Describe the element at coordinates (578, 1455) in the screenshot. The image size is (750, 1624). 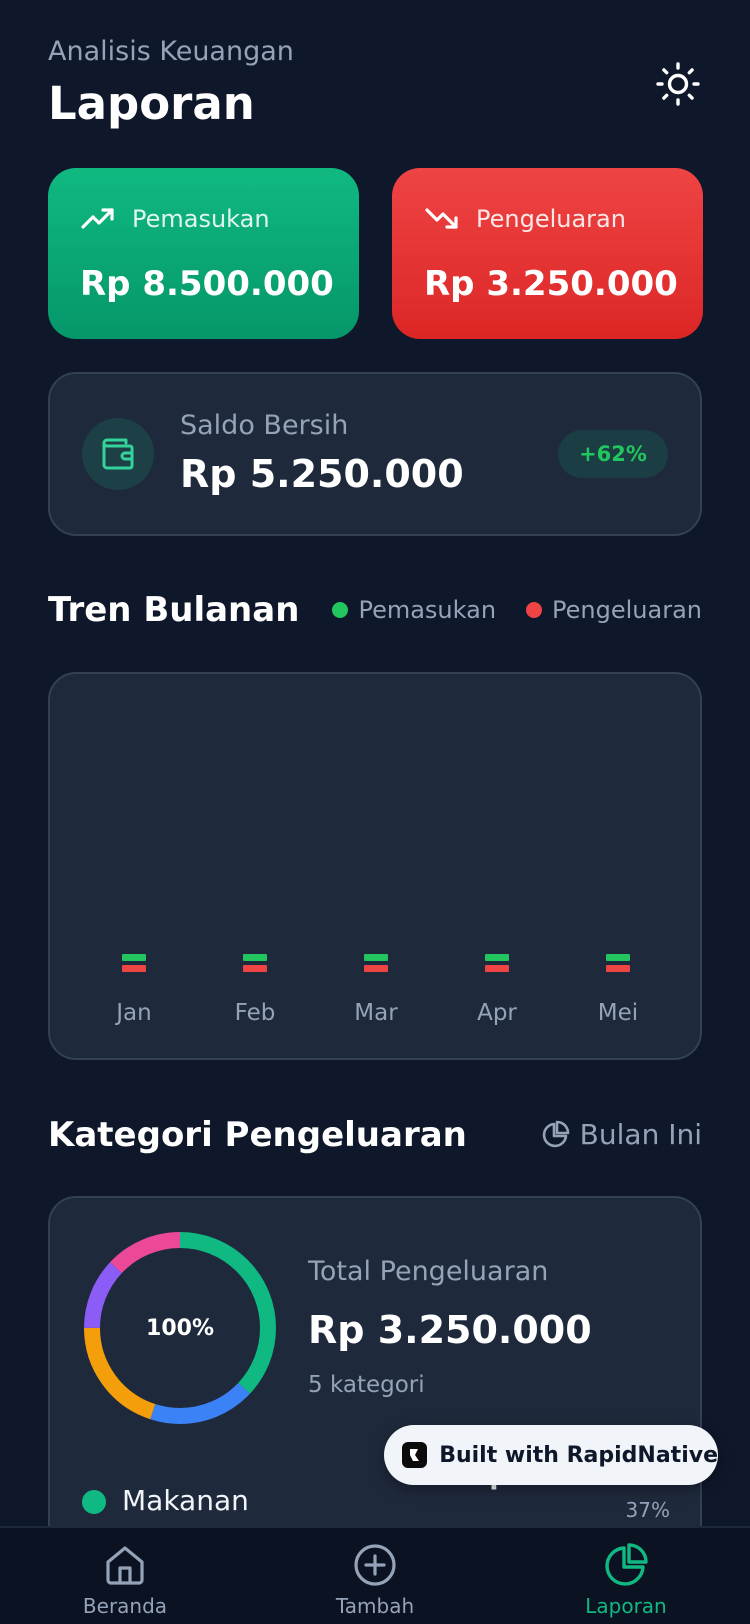
I see `built-with-text: Built with RapidNative` at that location.